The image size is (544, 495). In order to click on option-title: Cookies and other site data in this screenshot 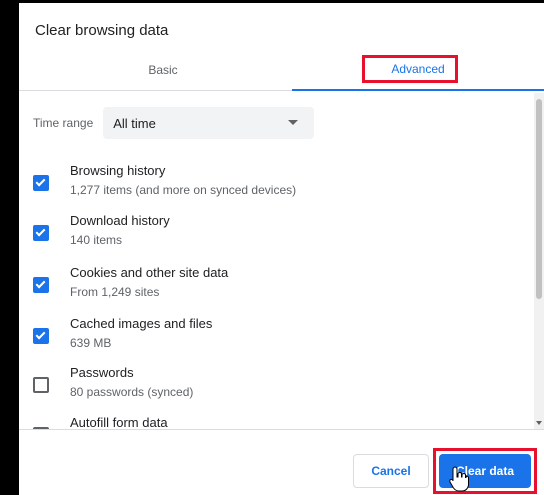, I will do `click(149, 272)`.